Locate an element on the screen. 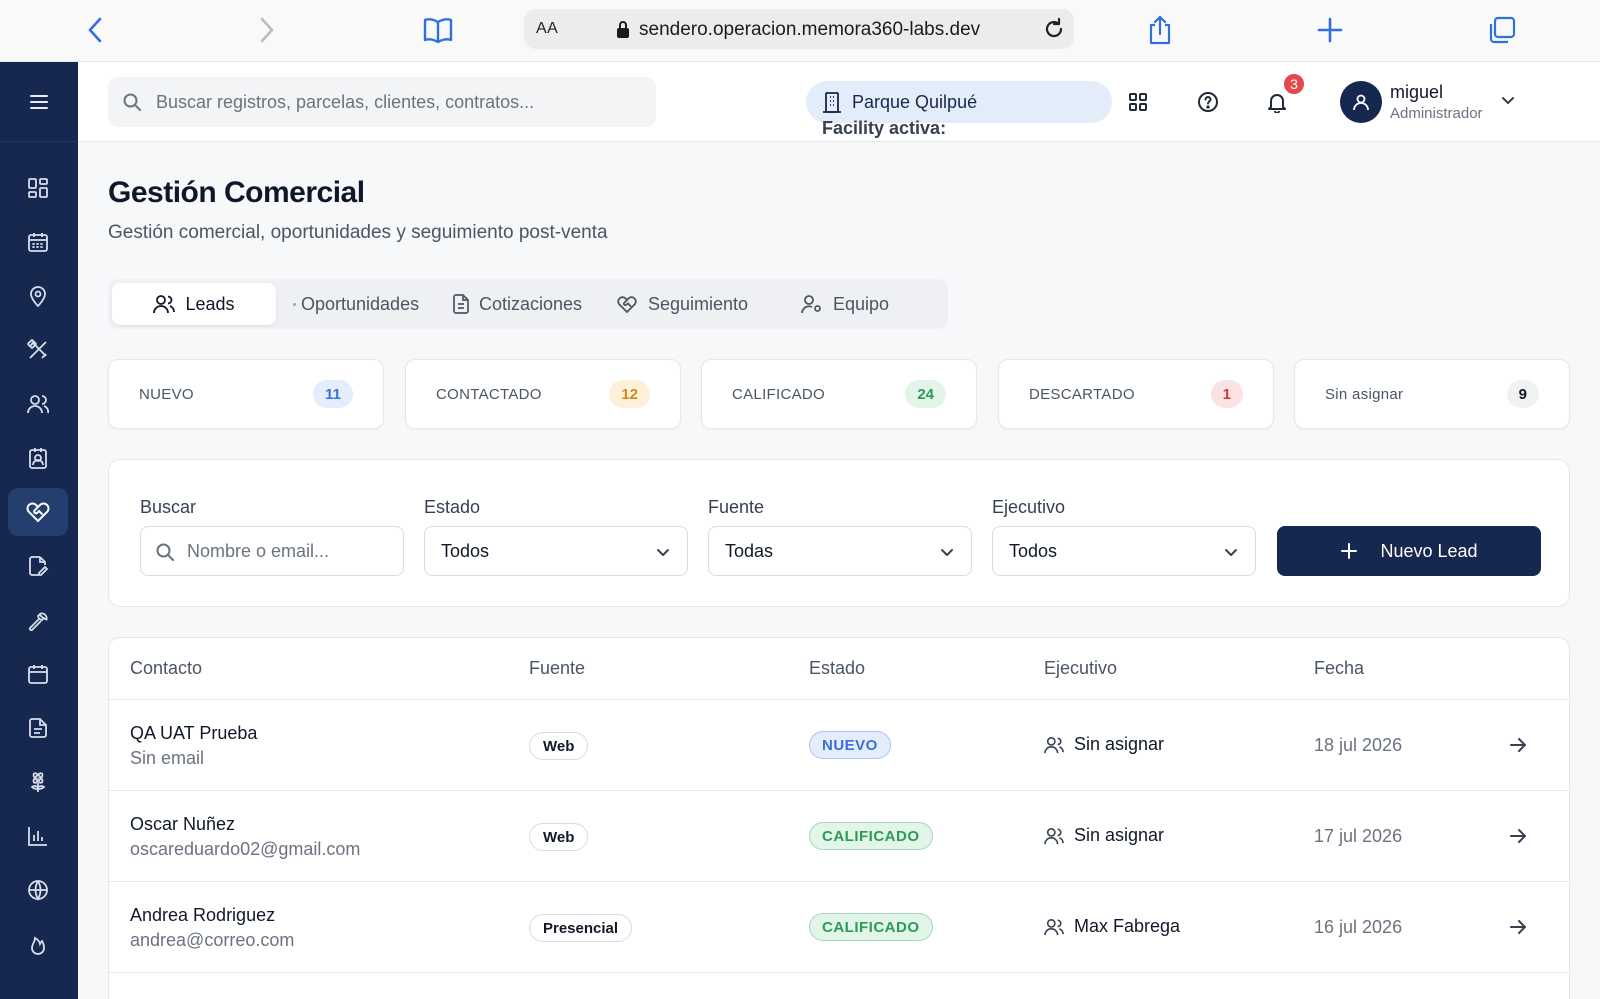  tabs-overview-icon is located at coordinates (1502, 30).